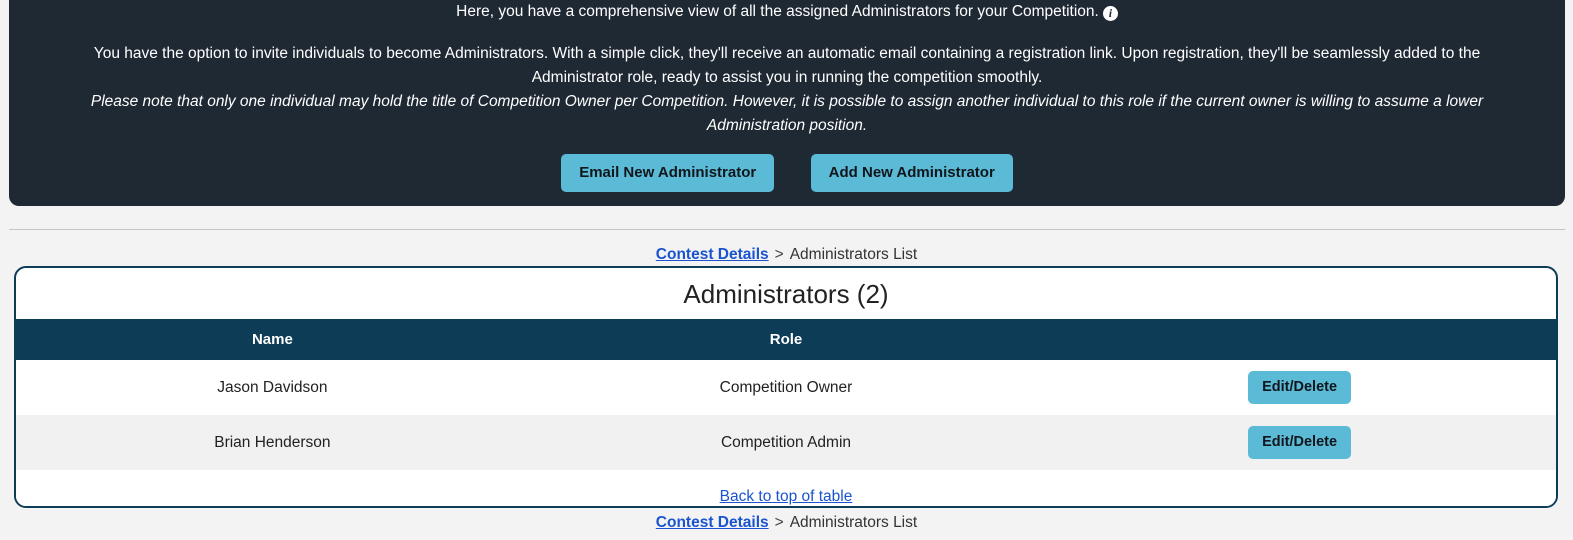 This screenshot has height=540, width=1573. What do you see at coordinates (272, 442) in the screenshot?
I see `cell-name: Brian Henderson` at bounding box center [272, 442].